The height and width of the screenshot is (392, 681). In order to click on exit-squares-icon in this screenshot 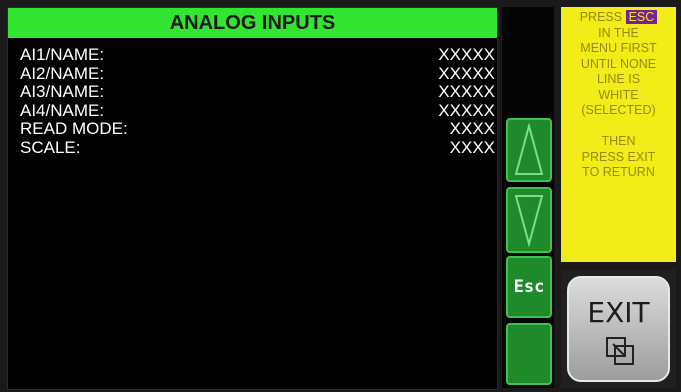, I will do `click(620, 353)`.